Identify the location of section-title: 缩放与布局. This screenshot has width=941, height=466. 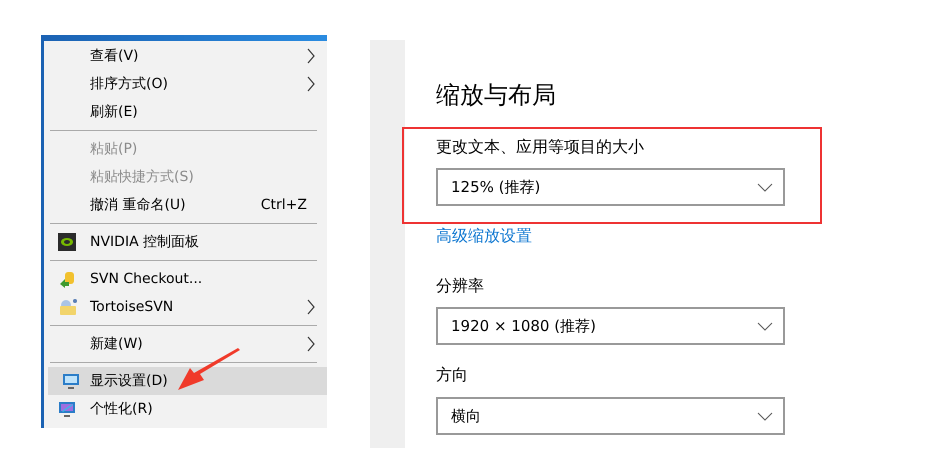
(496, 95).